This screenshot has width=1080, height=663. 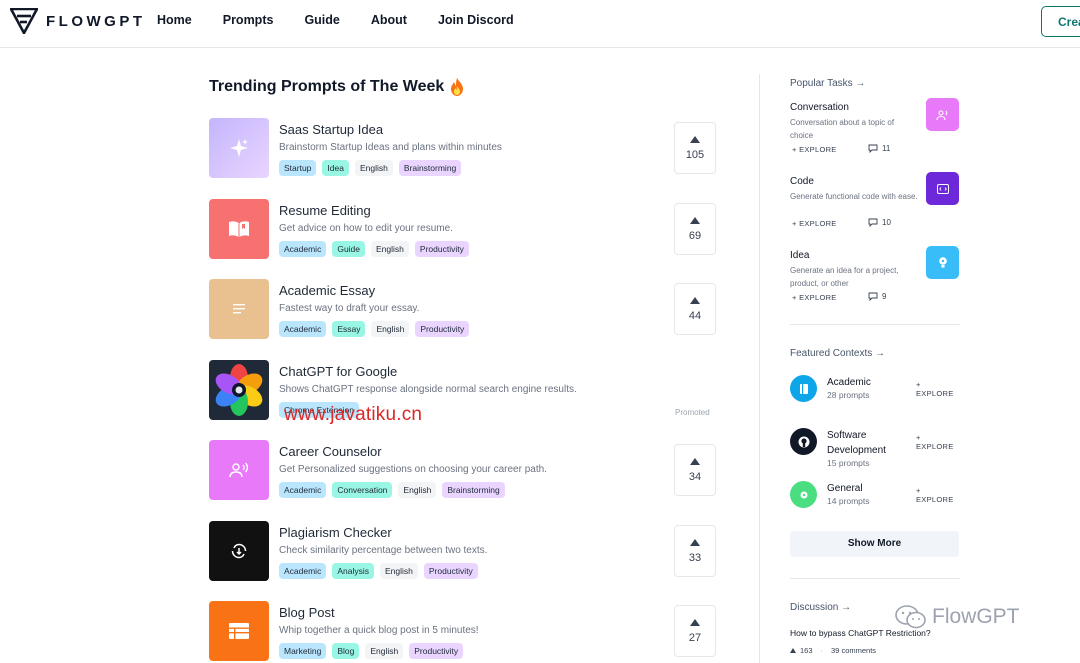 I want to click on context-general: General 14 prompts + EXPLORE, so click(x=875, y=501).